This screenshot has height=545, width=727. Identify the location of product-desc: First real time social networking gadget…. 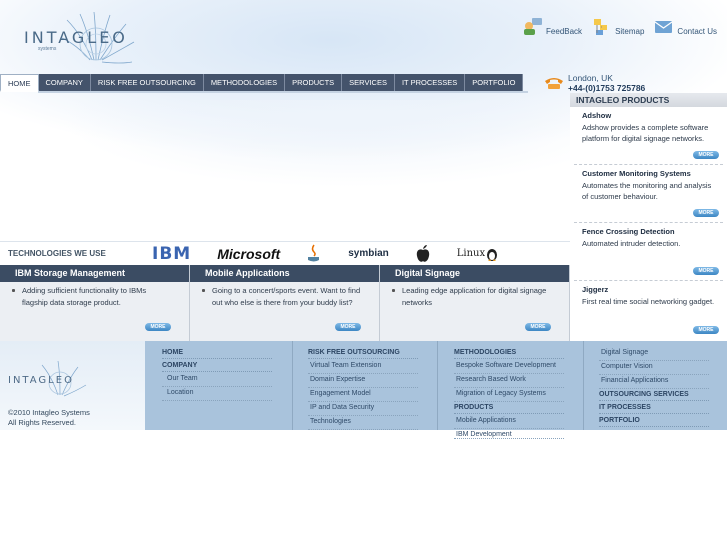
(648, 301).